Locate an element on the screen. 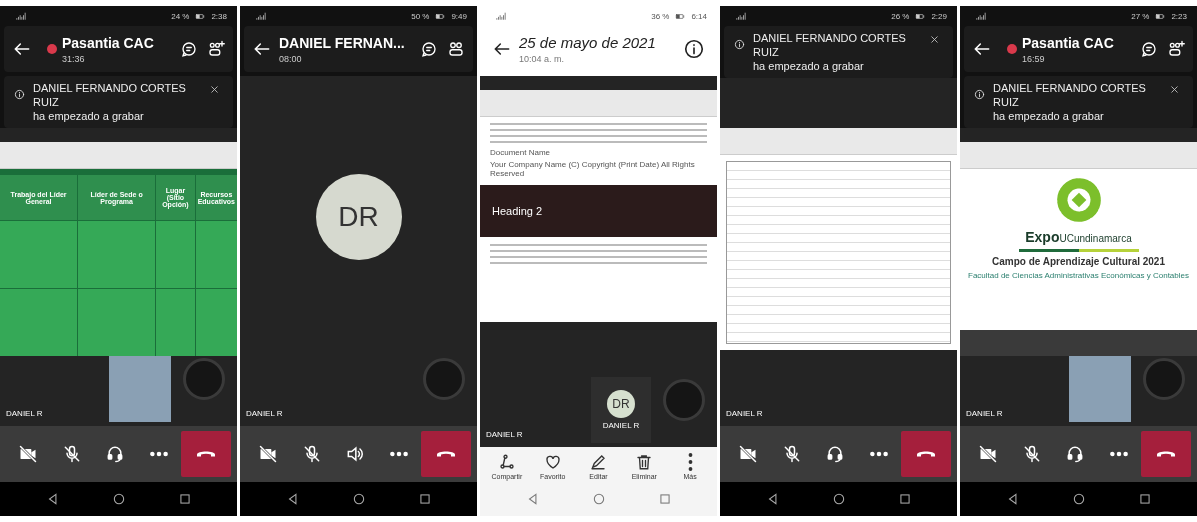 The image size is (1197, 522). share-icon is located at coordinates (506, 462).